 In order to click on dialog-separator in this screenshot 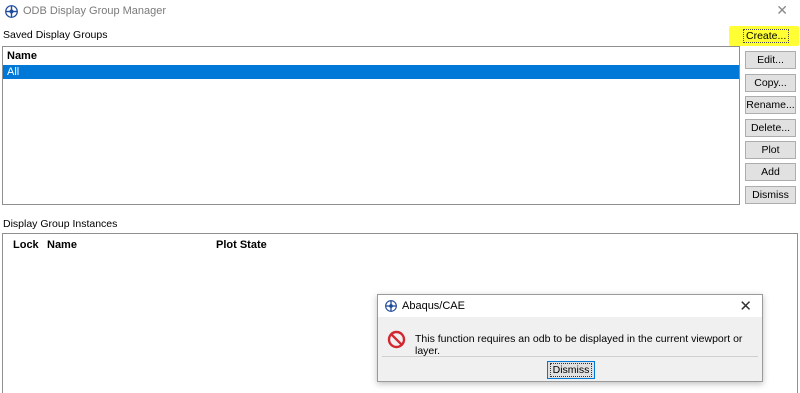, I will do `click(570, 356)`.